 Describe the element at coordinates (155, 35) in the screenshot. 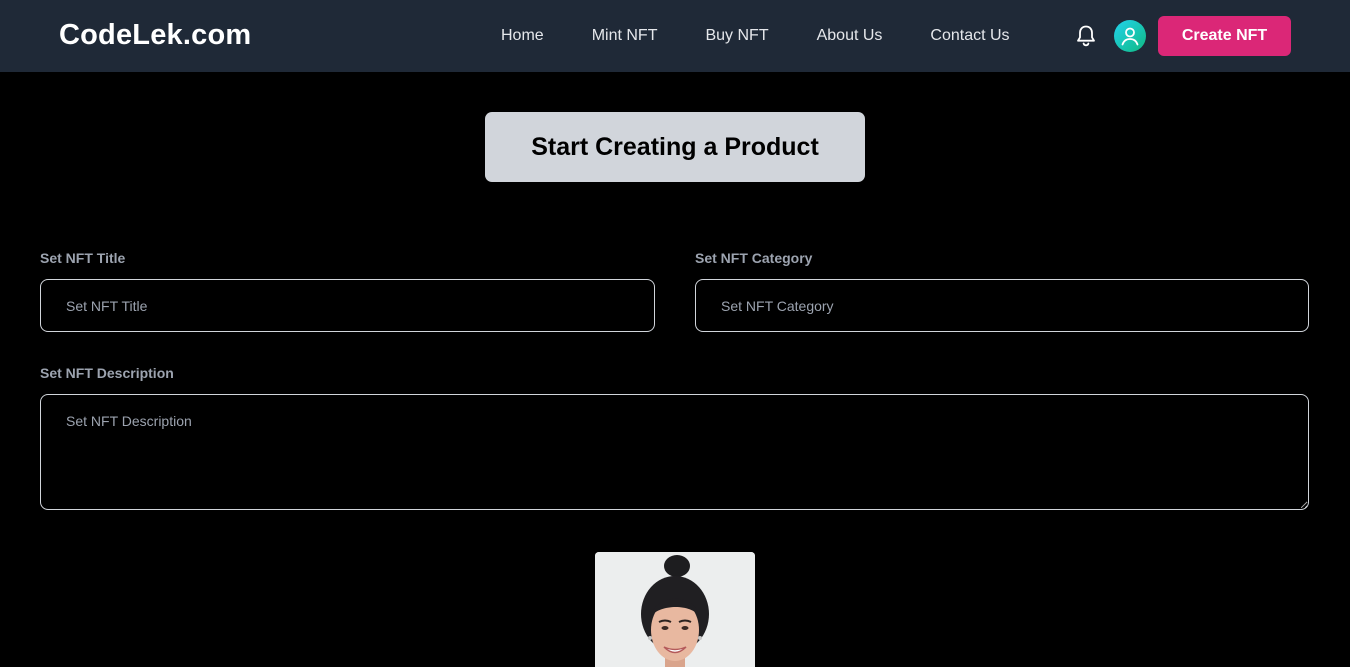

I see `brand-logo: CodeLek.com` at that location.